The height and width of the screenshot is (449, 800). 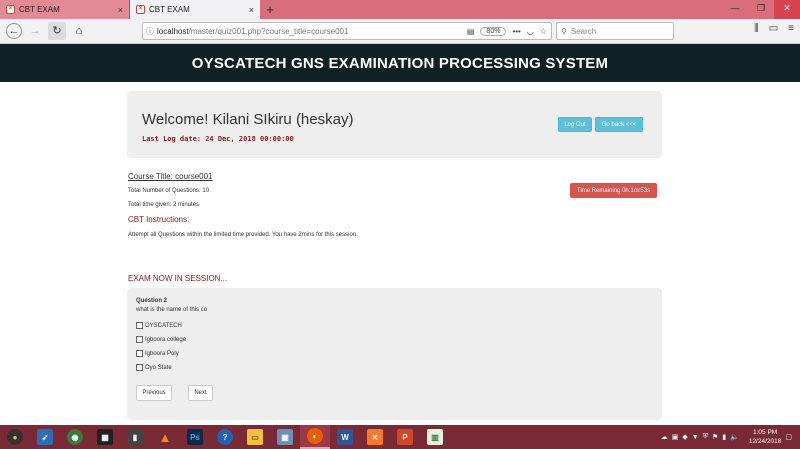 I want to click on option-label: OYSCATECH, so click(x=163, y=325).